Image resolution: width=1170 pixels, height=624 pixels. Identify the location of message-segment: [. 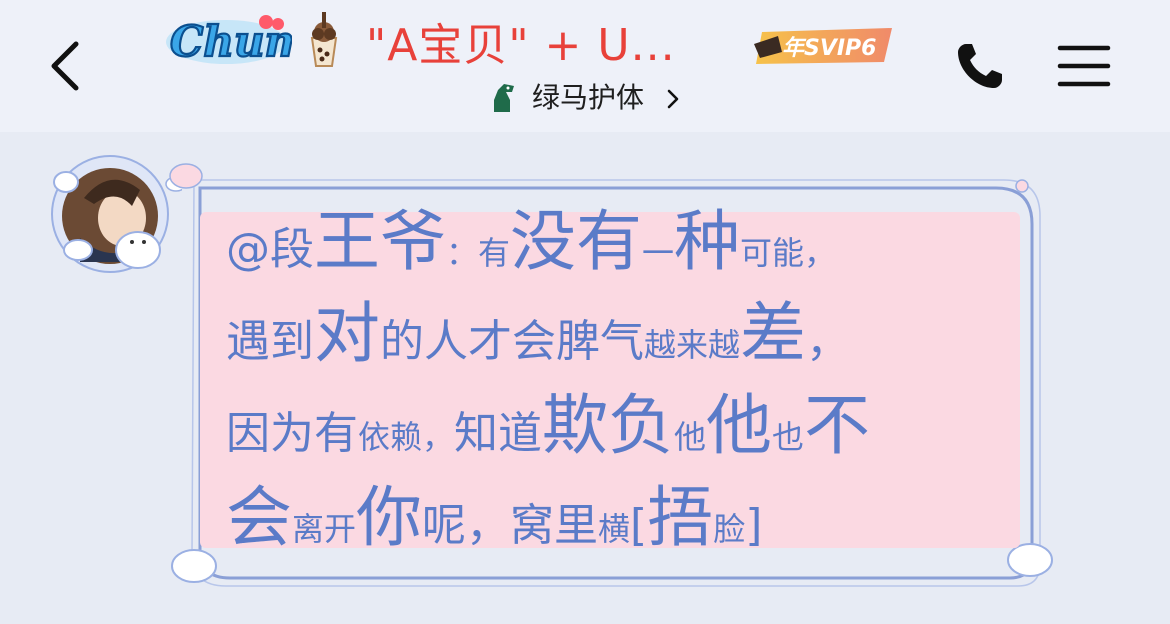
(639, 525).